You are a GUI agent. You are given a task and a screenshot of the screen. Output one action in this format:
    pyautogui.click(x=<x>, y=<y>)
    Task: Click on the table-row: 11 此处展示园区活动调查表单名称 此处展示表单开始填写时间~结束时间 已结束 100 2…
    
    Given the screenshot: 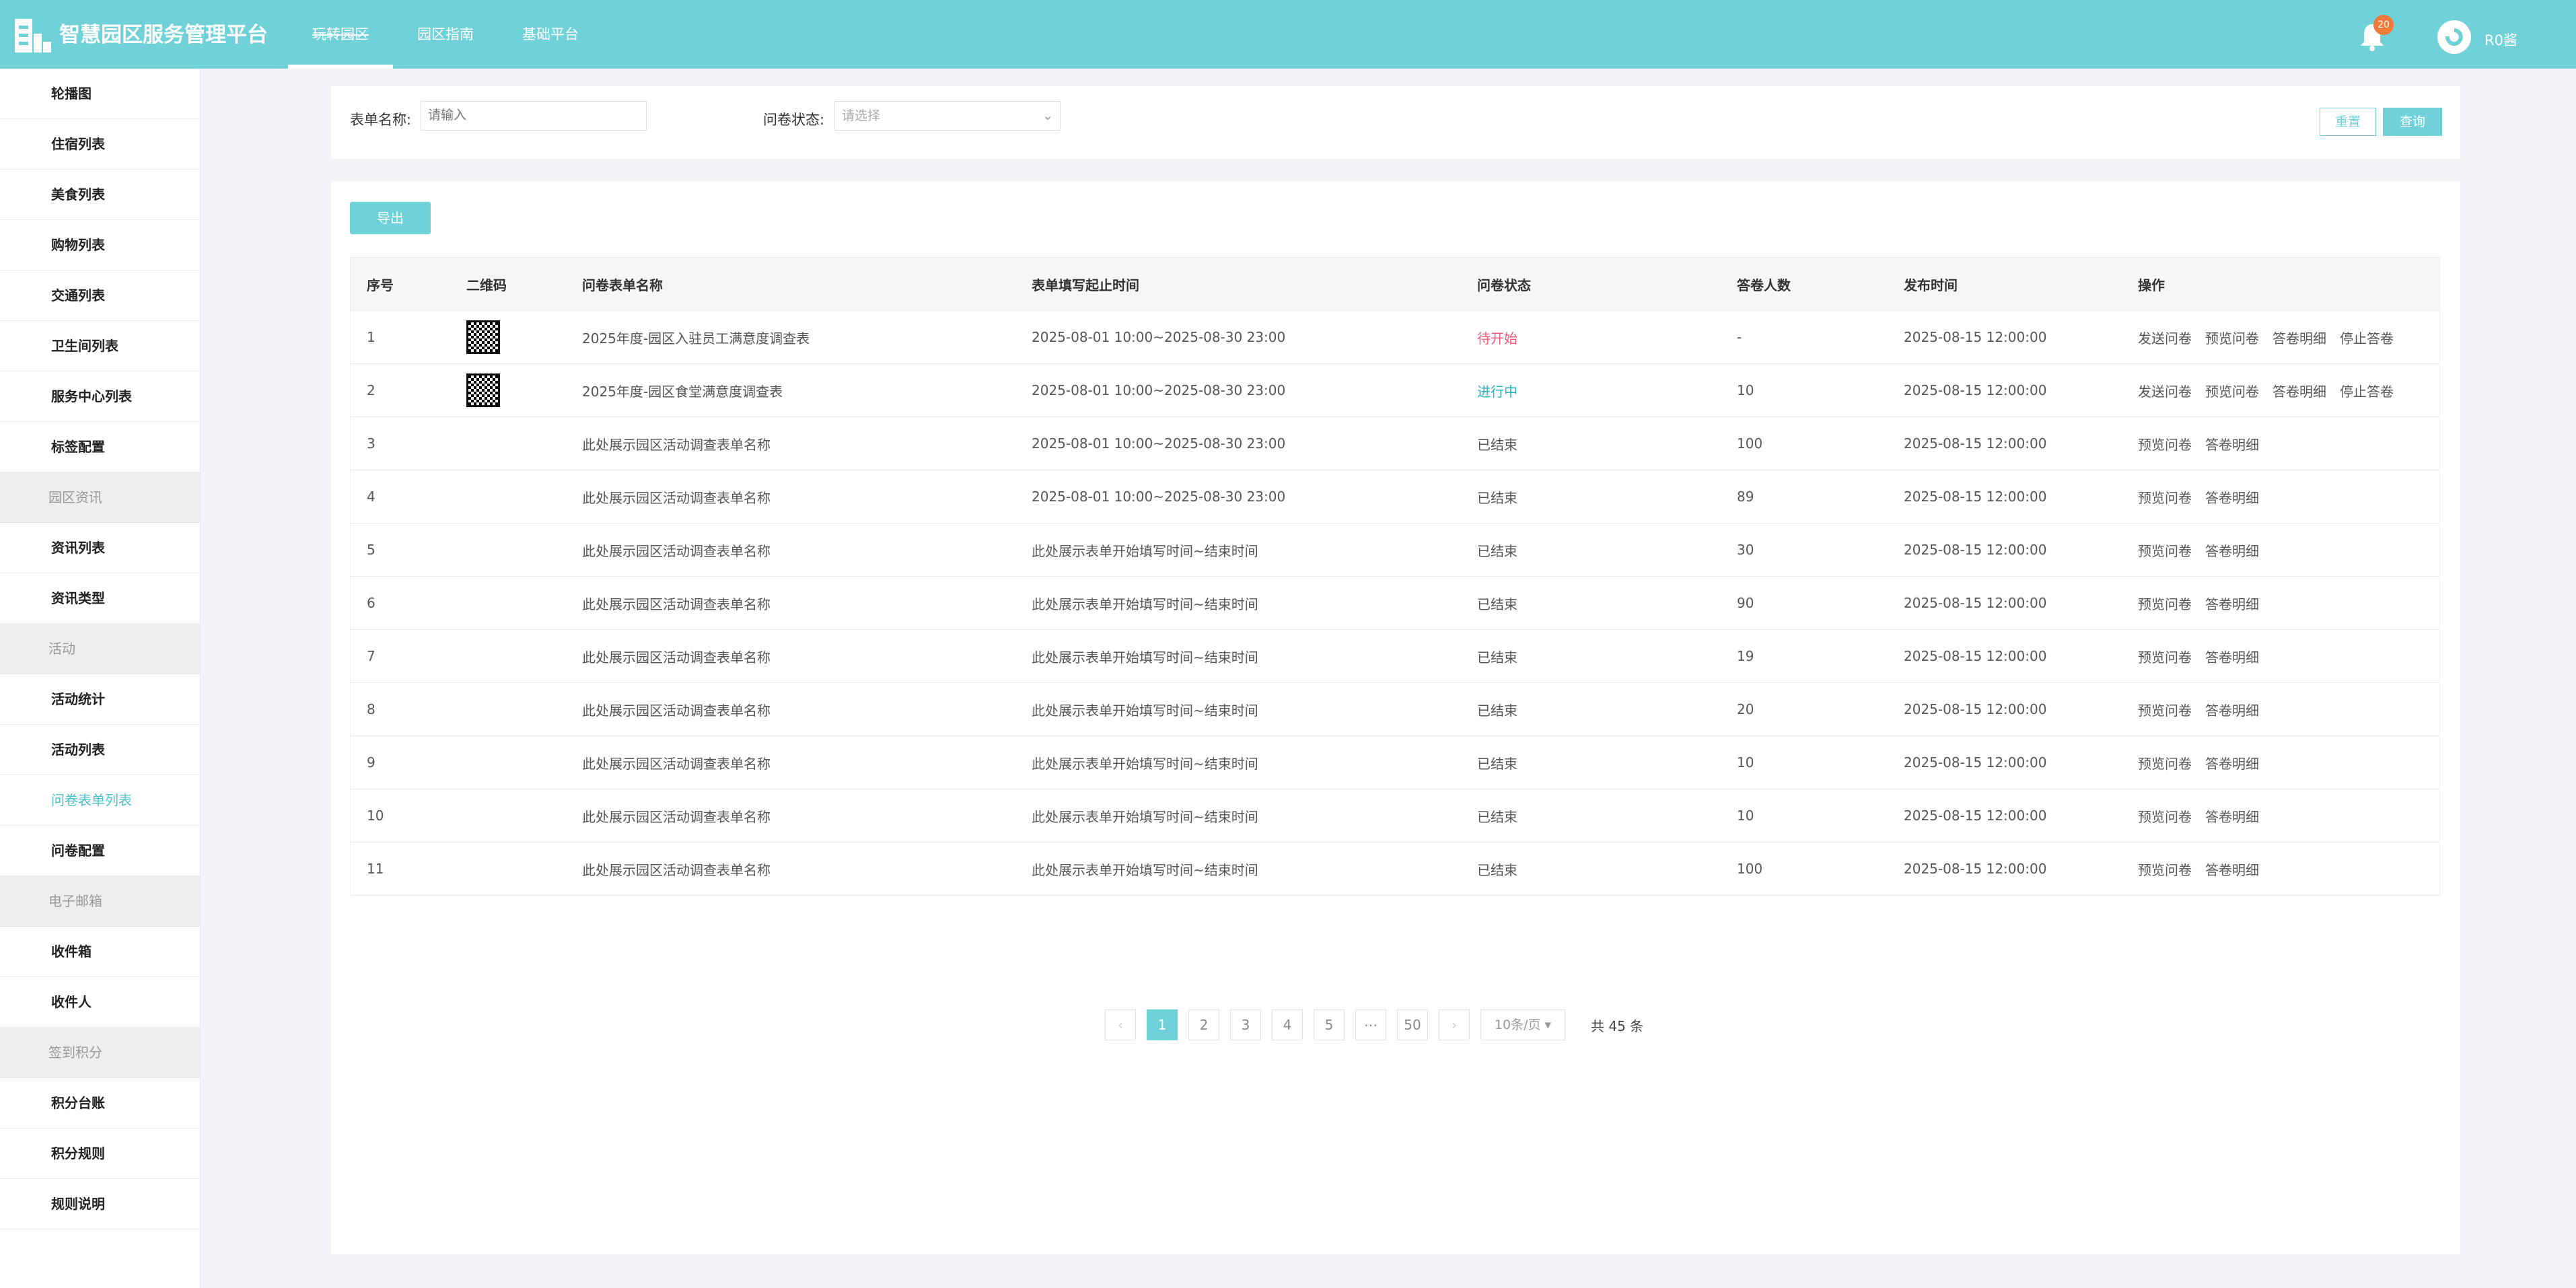 What is the action you would take?
    pyautogui.click(x=1395, y=869)
    